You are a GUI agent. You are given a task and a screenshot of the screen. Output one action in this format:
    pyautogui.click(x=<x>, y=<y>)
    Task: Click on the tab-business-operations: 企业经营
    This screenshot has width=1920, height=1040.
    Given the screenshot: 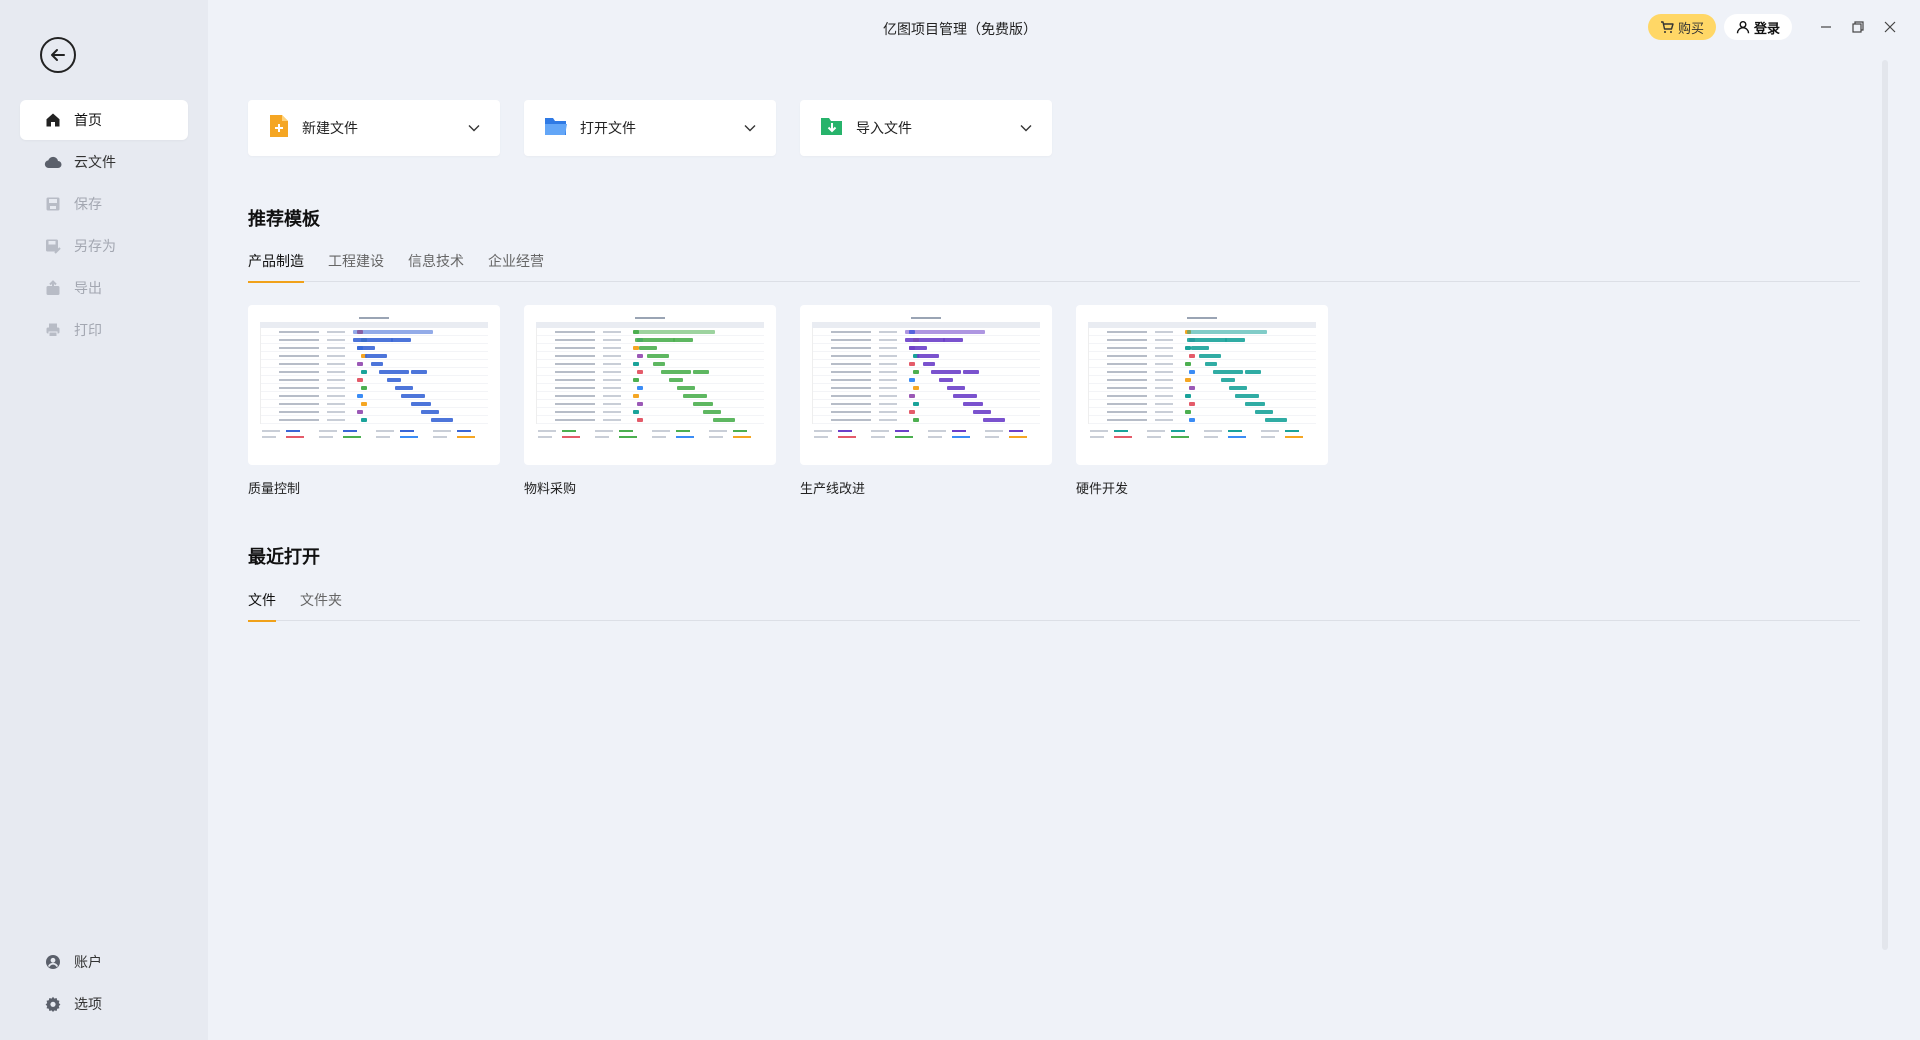 What is the action you would take?
    pyautogui.click(x=516, y=267)
    